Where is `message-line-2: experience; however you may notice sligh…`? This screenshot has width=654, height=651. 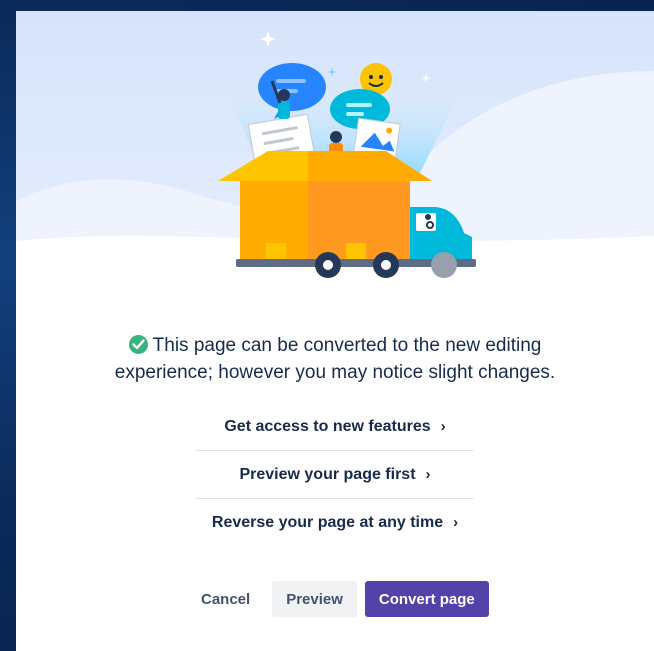
message-line-2: experience; however you may notice sligh… is located at coordinates (335, 372).